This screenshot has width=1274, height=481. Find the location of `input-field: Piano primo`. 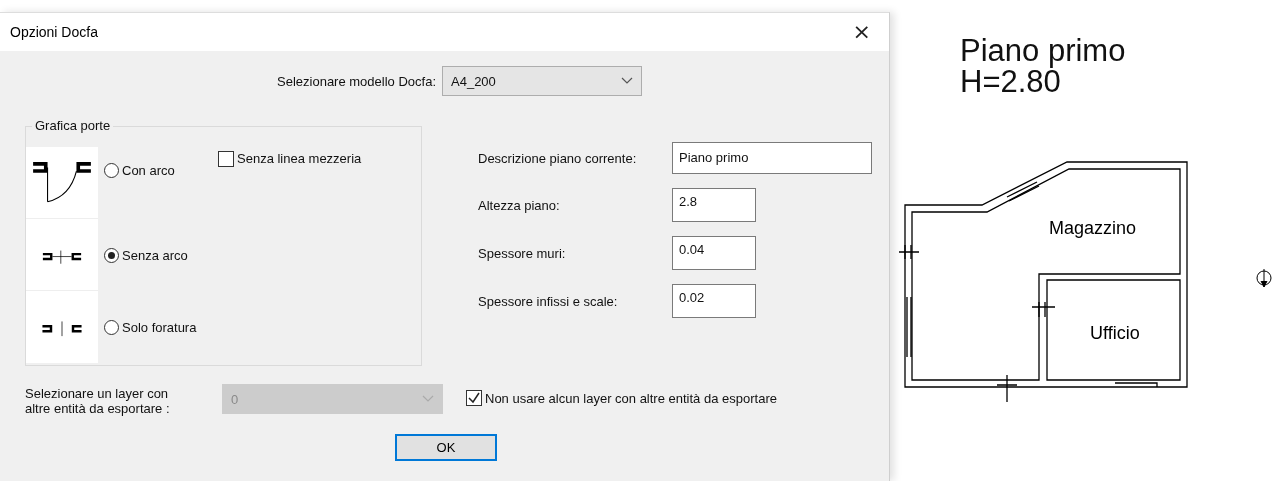

input-field: Piano primo is located at coordinates (772, 158).